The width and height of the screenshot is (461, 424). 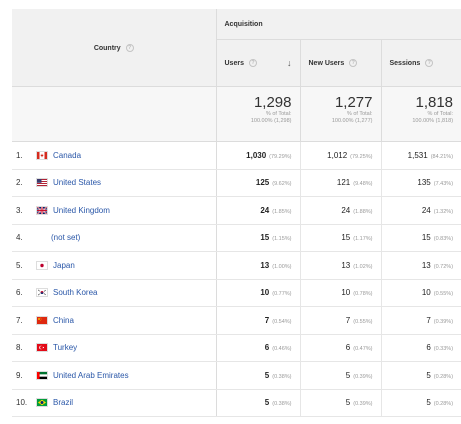 I want to click on users-percent: (9.62%), so click(x=282, y=184).